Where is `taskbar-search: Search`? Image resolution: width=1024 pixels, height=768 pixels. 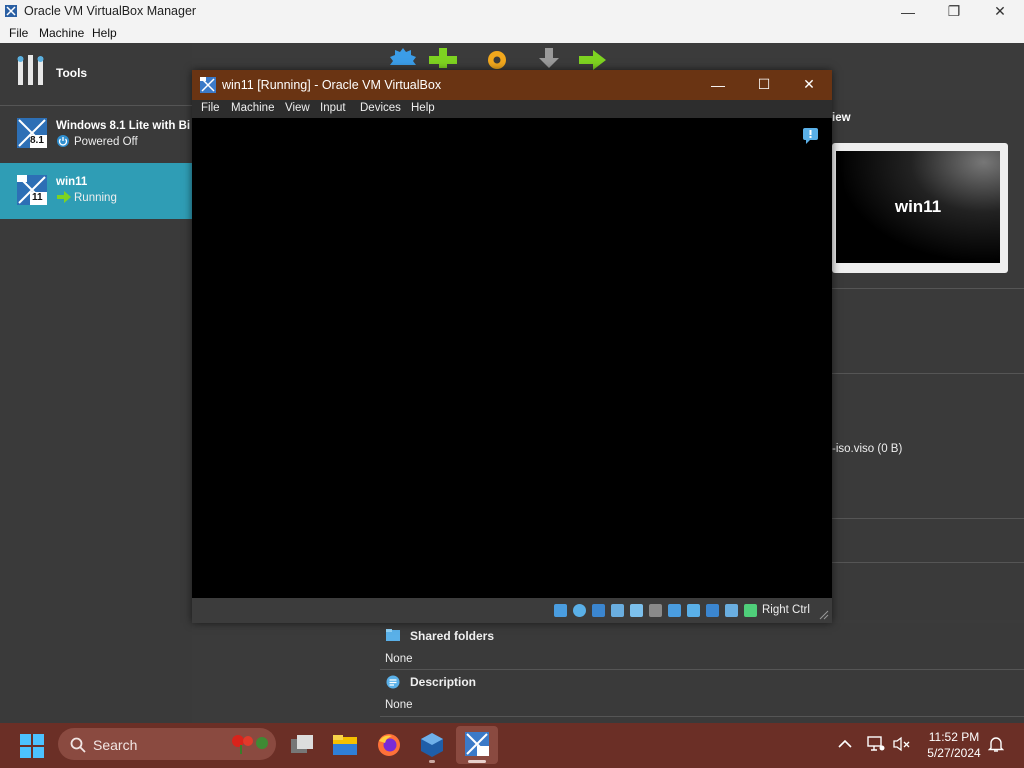 taskbar-search: Search is located at coordinates (167, 744).